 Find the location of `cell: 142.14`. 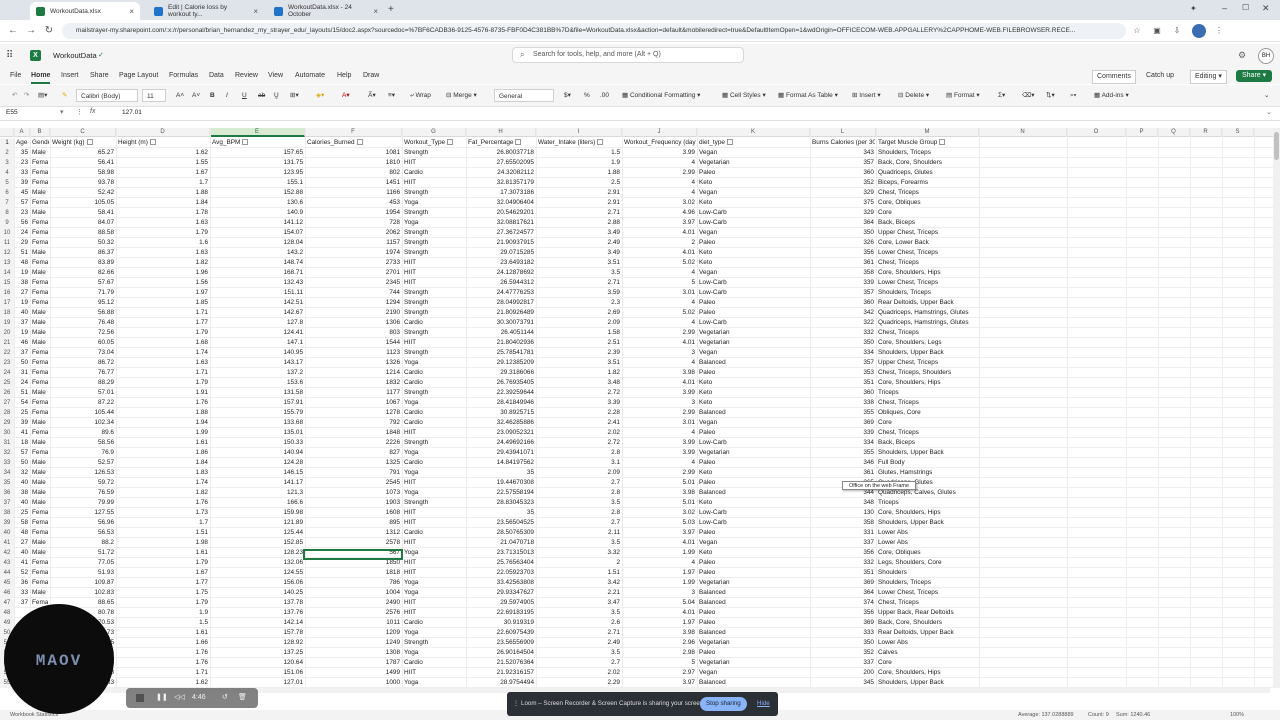

cell: 142.14 is located at coordinates (257, 623).